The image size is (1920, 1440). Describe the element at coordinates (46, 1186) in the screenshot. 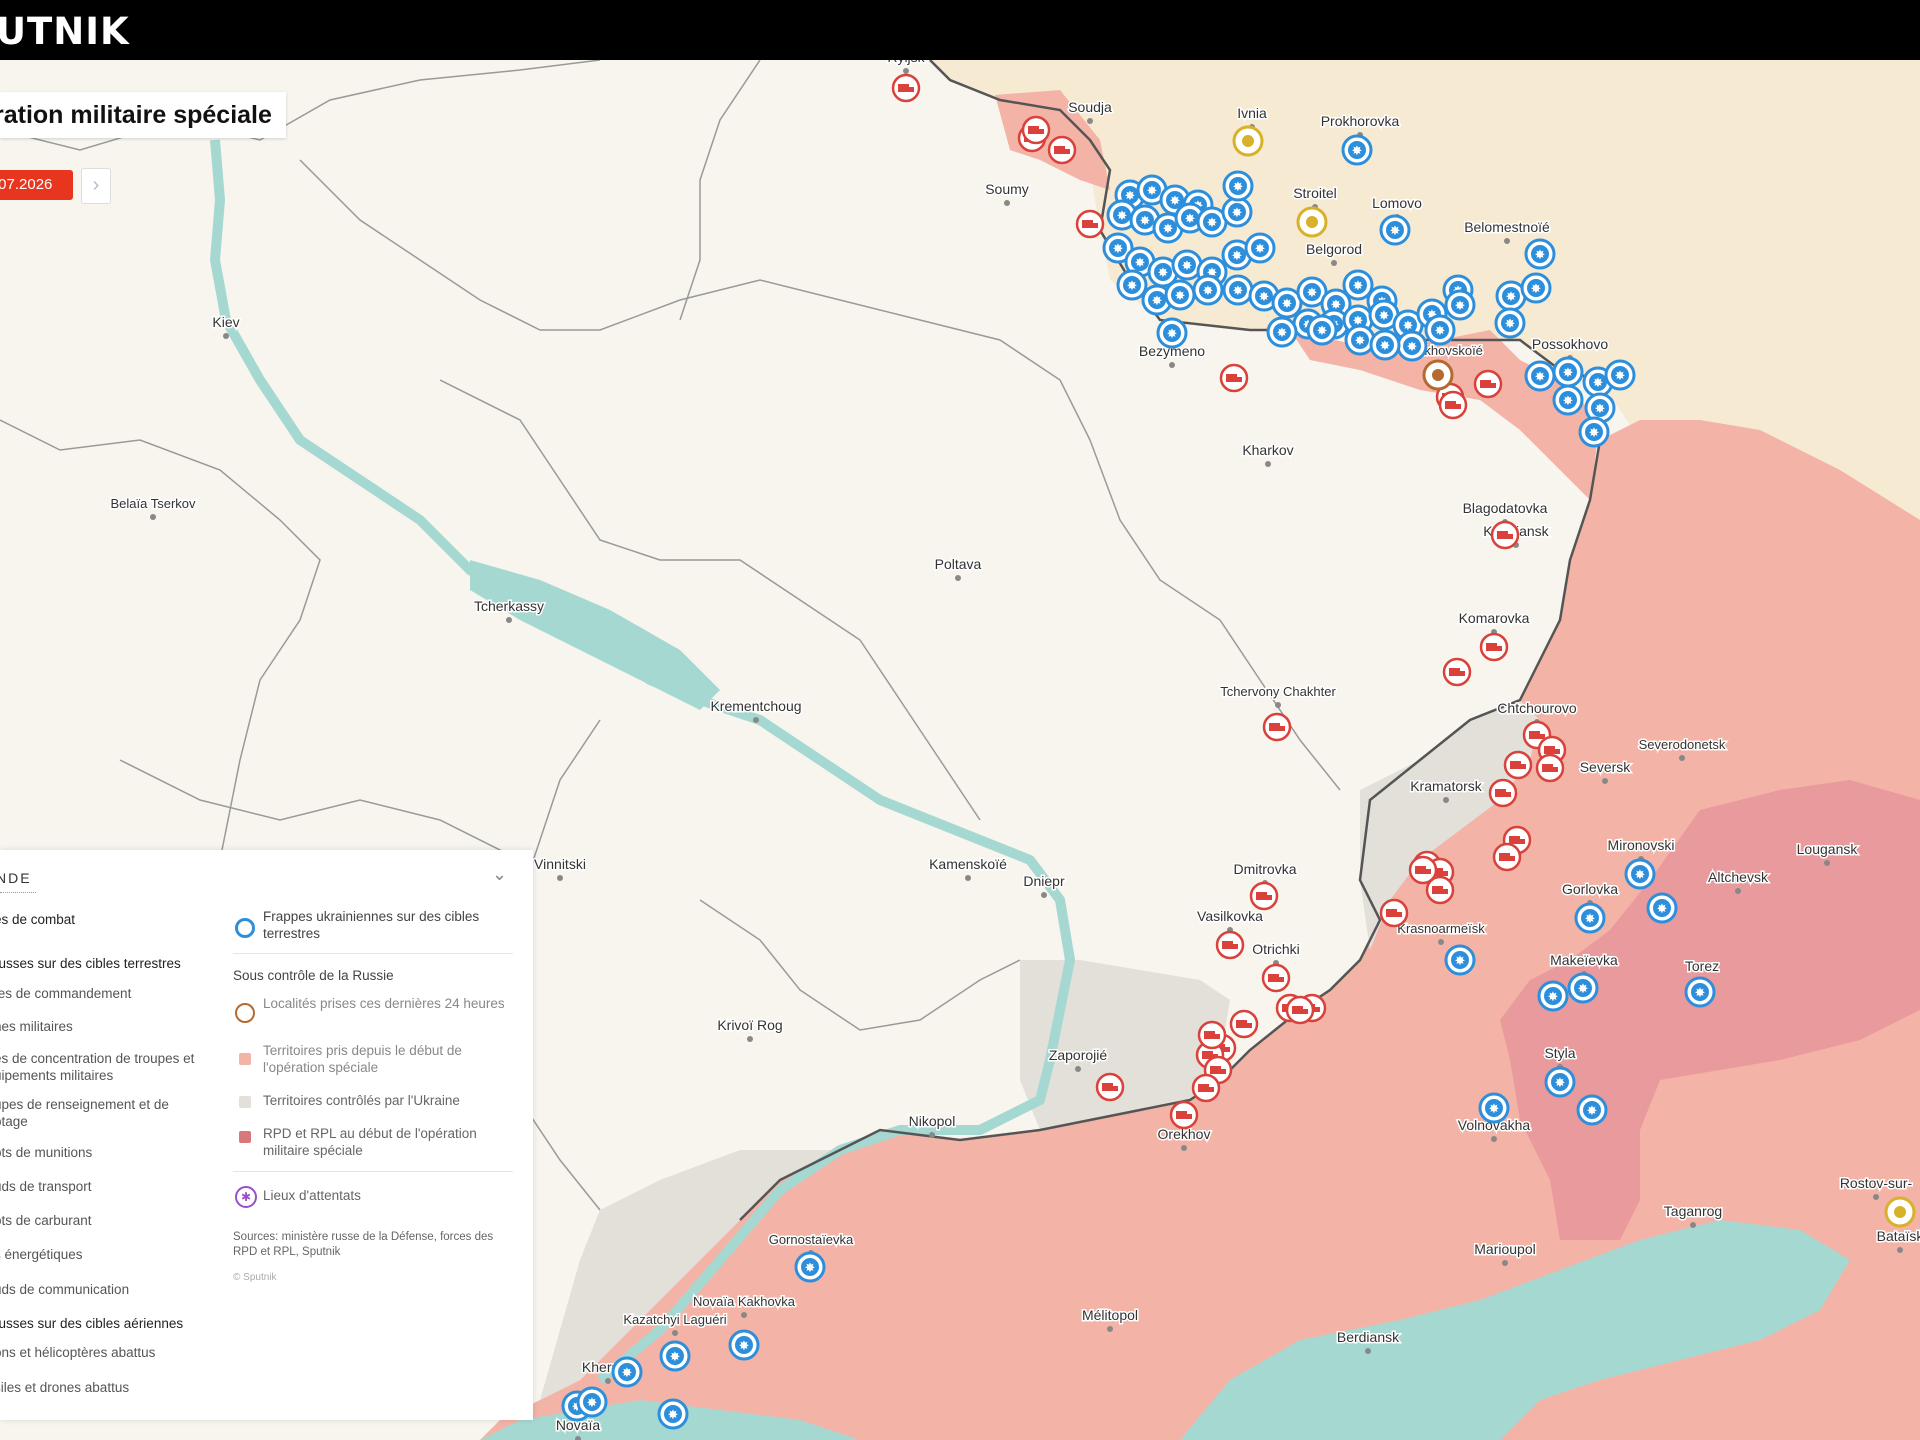

I see `legend-item: uds de transport` at that location.